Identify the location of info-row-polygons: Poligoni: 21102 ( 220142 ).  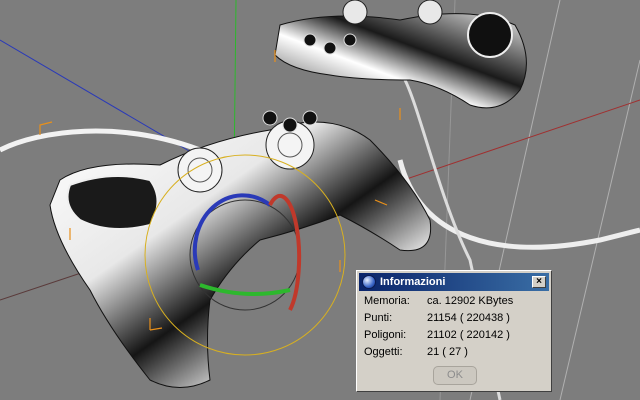
(453, 336).